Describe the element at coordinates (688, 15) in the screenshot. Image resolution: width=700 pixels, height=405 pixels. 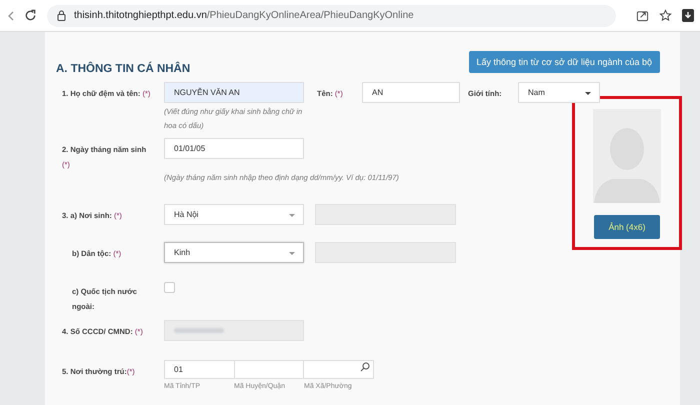
I see `download-icon` at that location.